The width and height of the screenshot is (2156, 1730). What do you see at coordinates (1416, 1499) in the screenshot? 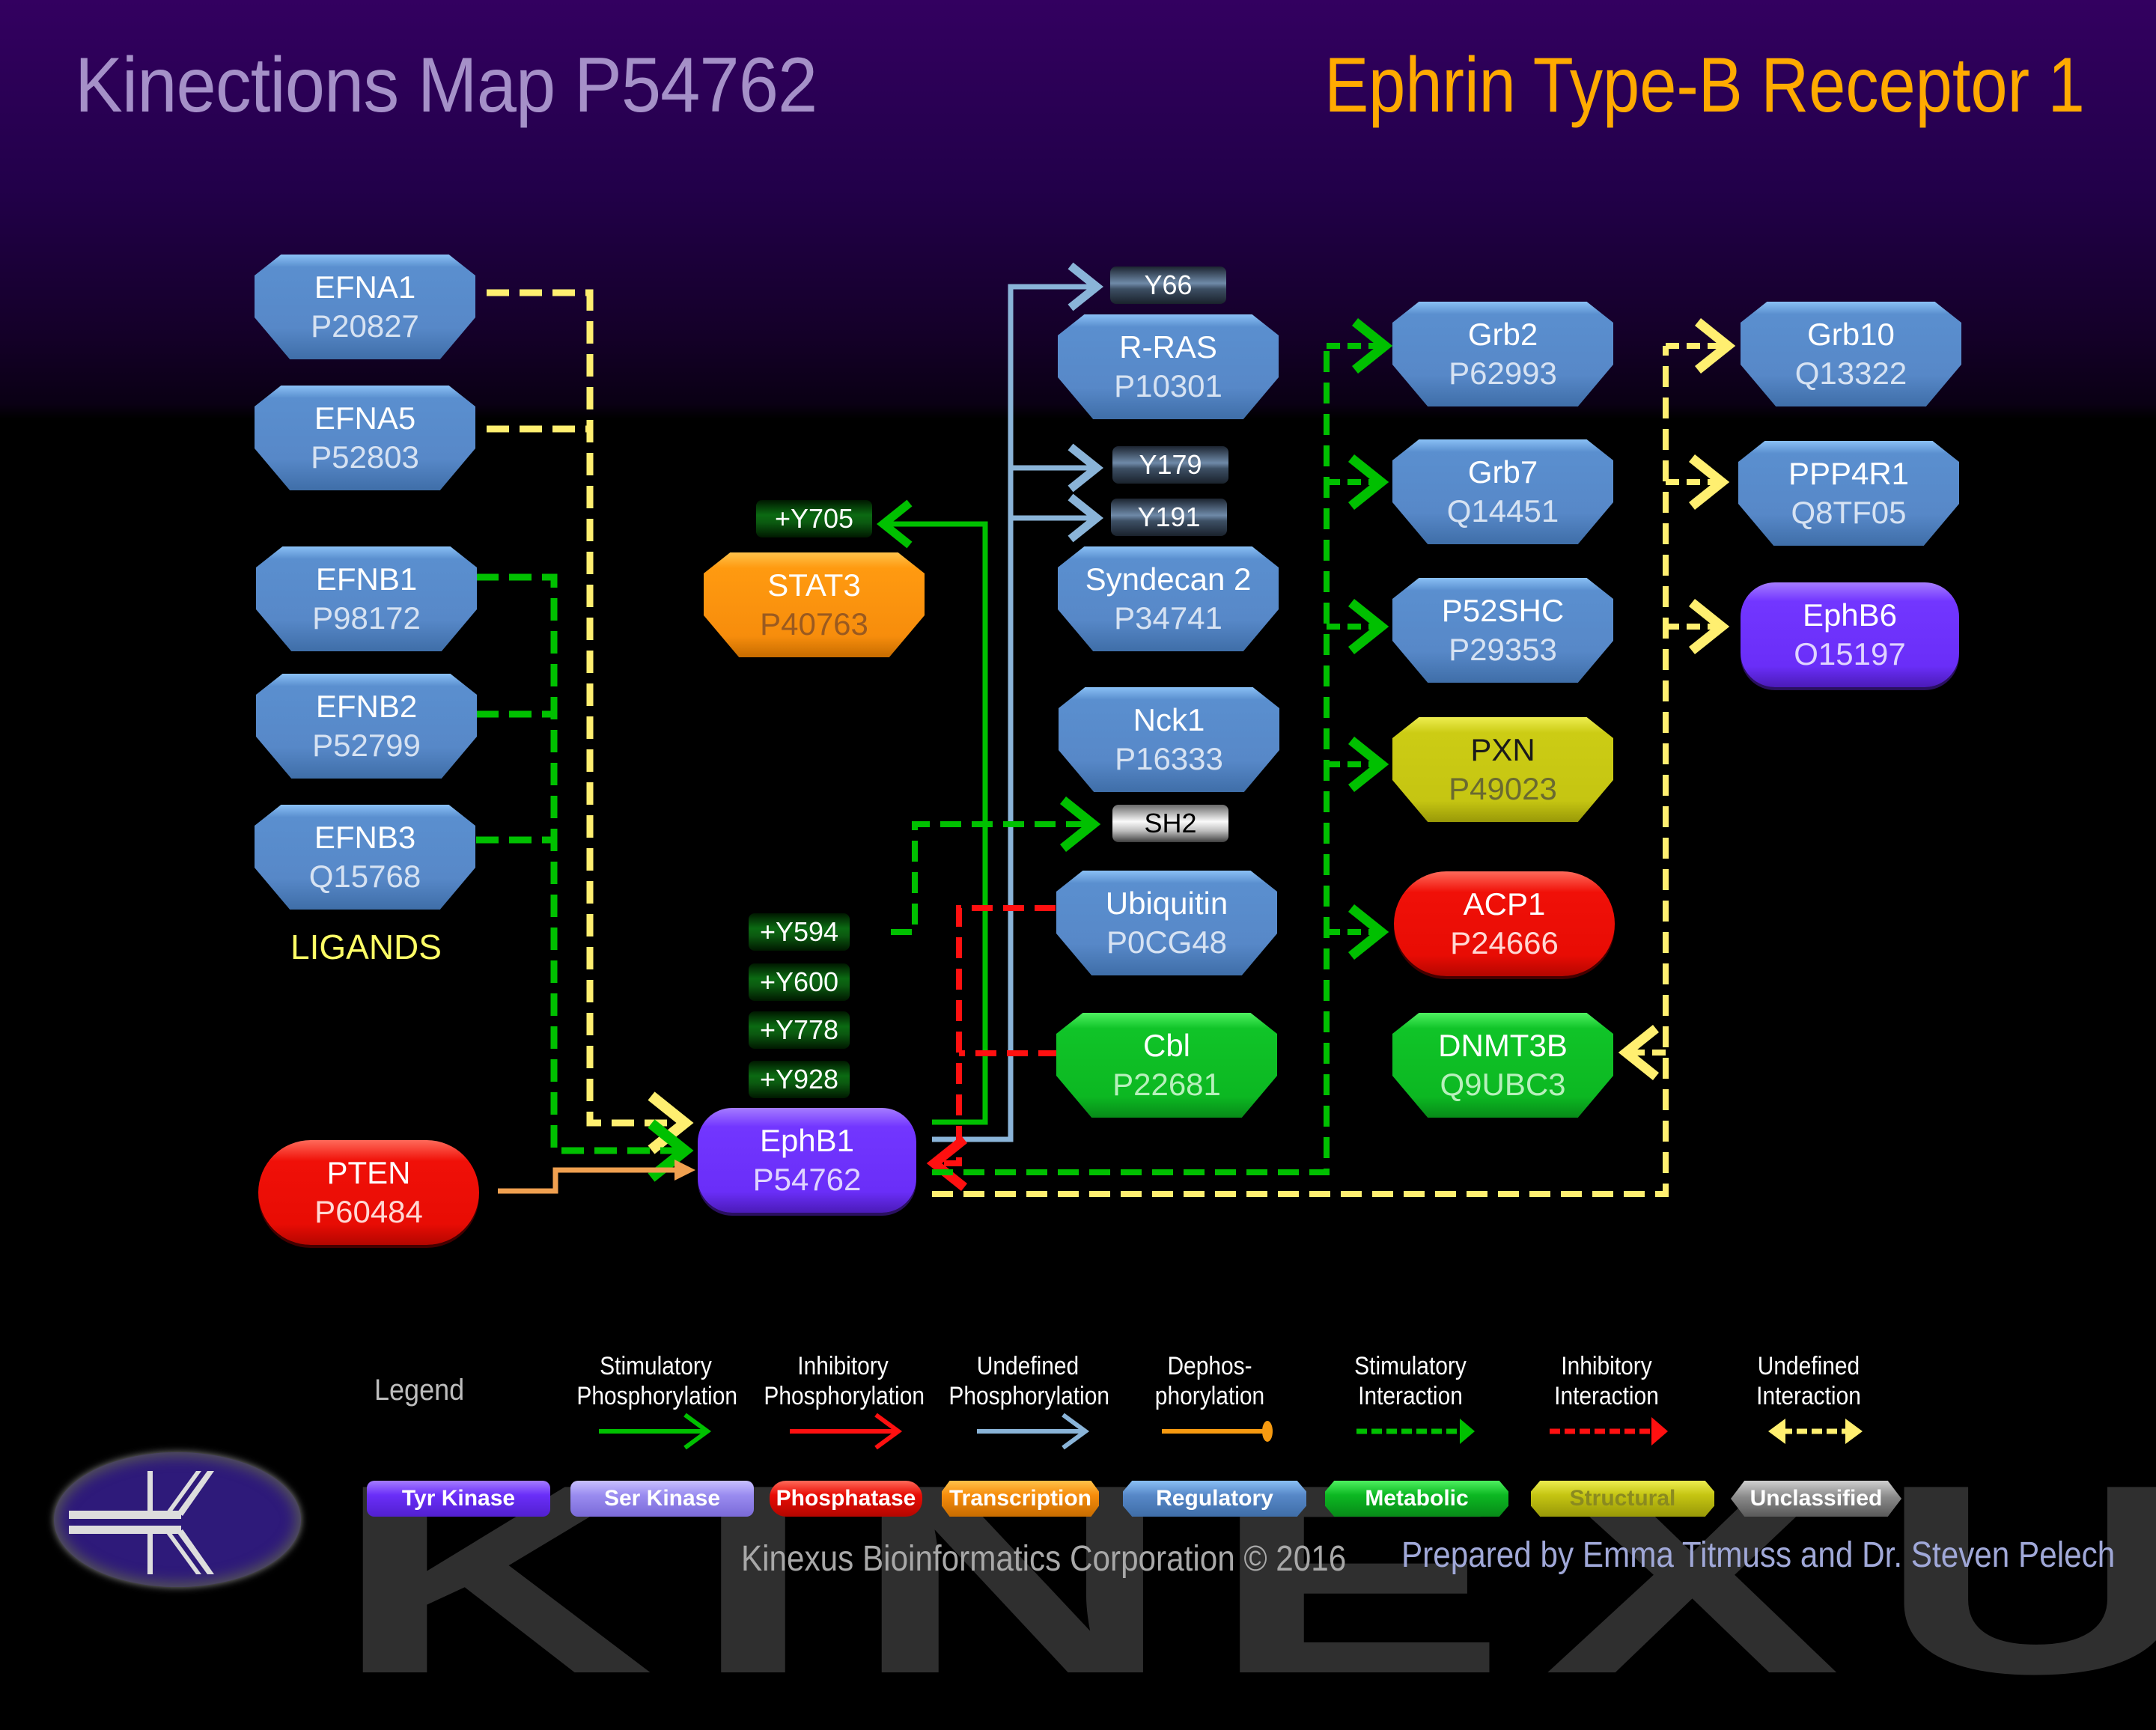
I see `legend-badge-metabolic: Metabolic` at bounding box center [1416, 1499].